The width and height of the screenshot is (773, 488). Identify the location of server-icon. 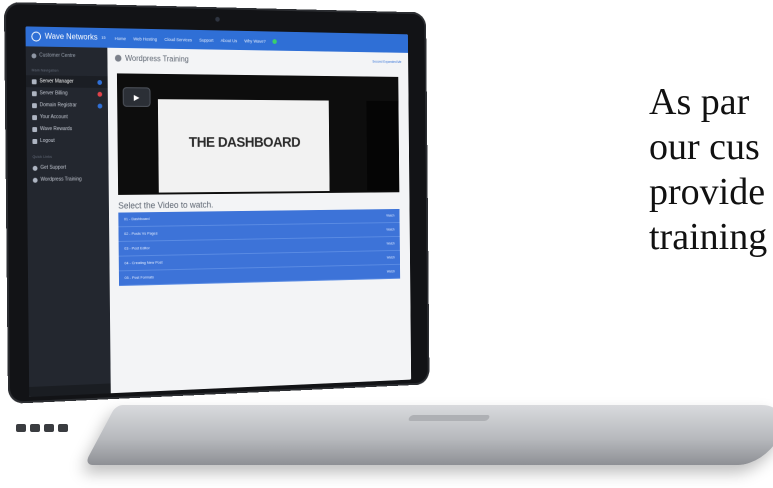
(34, 81).